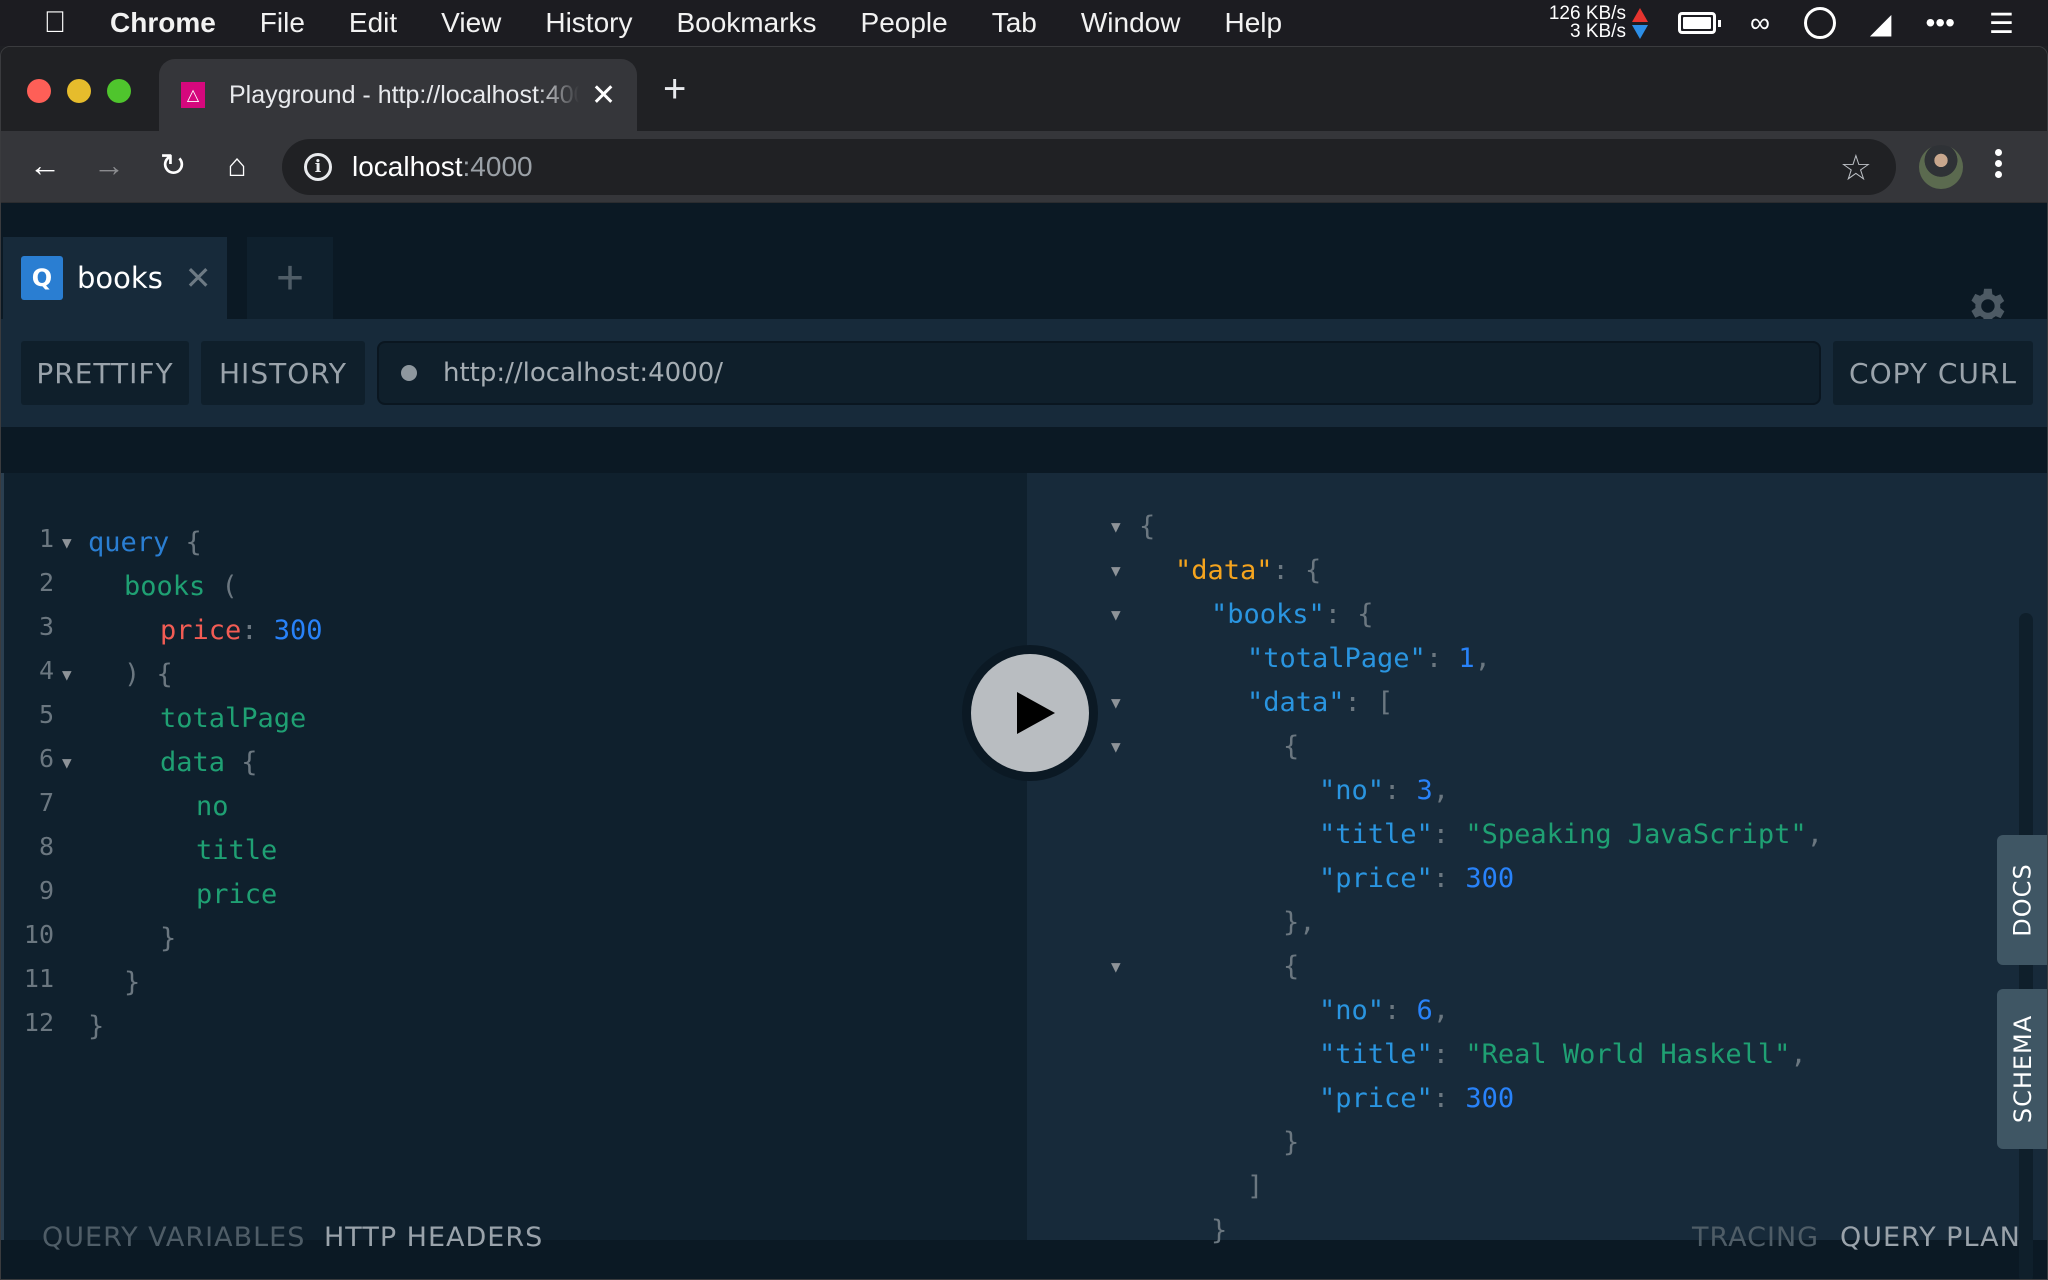 Image resolution: width=2048 pixels, height=1280 pixels. I want to click on home-icon: ⌂, so click(237, 165).